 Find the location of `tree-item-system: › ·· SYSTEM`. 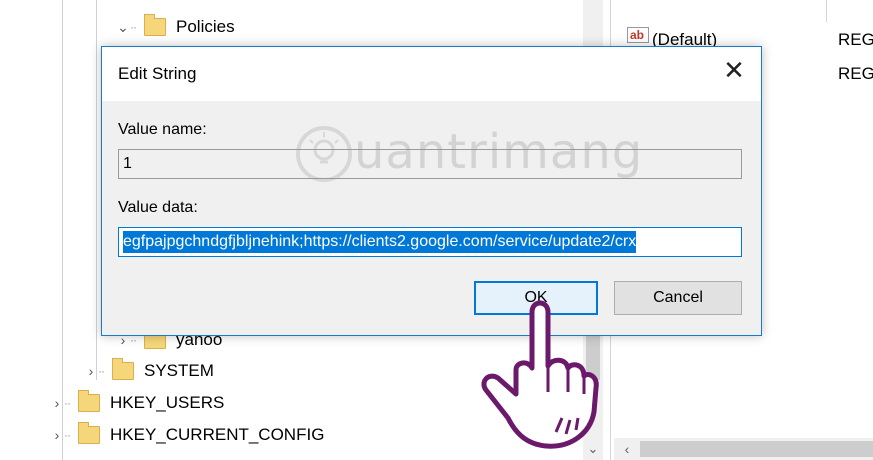

tree-item-system: › ·· SYSTEM is located at coordinates (149, 370).